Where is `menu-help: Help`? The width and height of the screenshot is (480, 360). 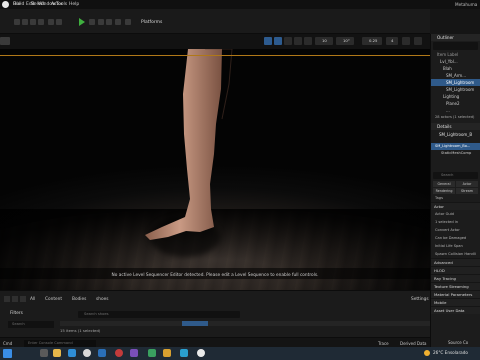 menu-help: Help is located at coordinates (74, 4).